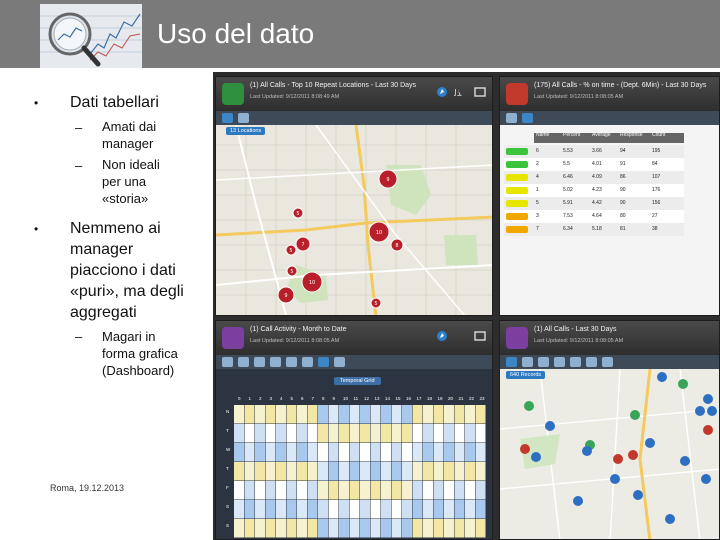 The width and height of the screenshot is (720, 540). What do you see at coordinates (559, 362) in the screenshot?
I see `toolbar-chat-button` at bounding box center [559, 362].